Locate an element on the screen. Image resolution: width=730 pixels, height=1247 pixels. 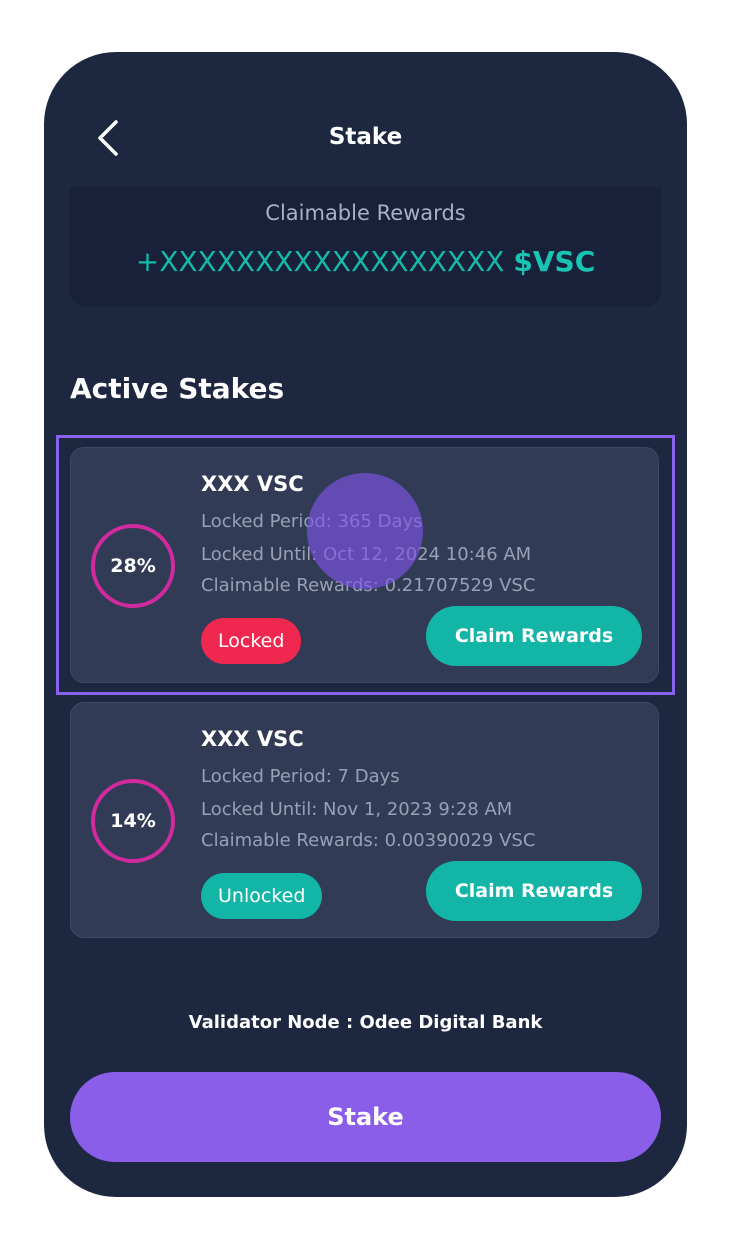
locked-until: Locked Until: Oct 12, 2024 10:46 AM is located at coordinates (366, 554).